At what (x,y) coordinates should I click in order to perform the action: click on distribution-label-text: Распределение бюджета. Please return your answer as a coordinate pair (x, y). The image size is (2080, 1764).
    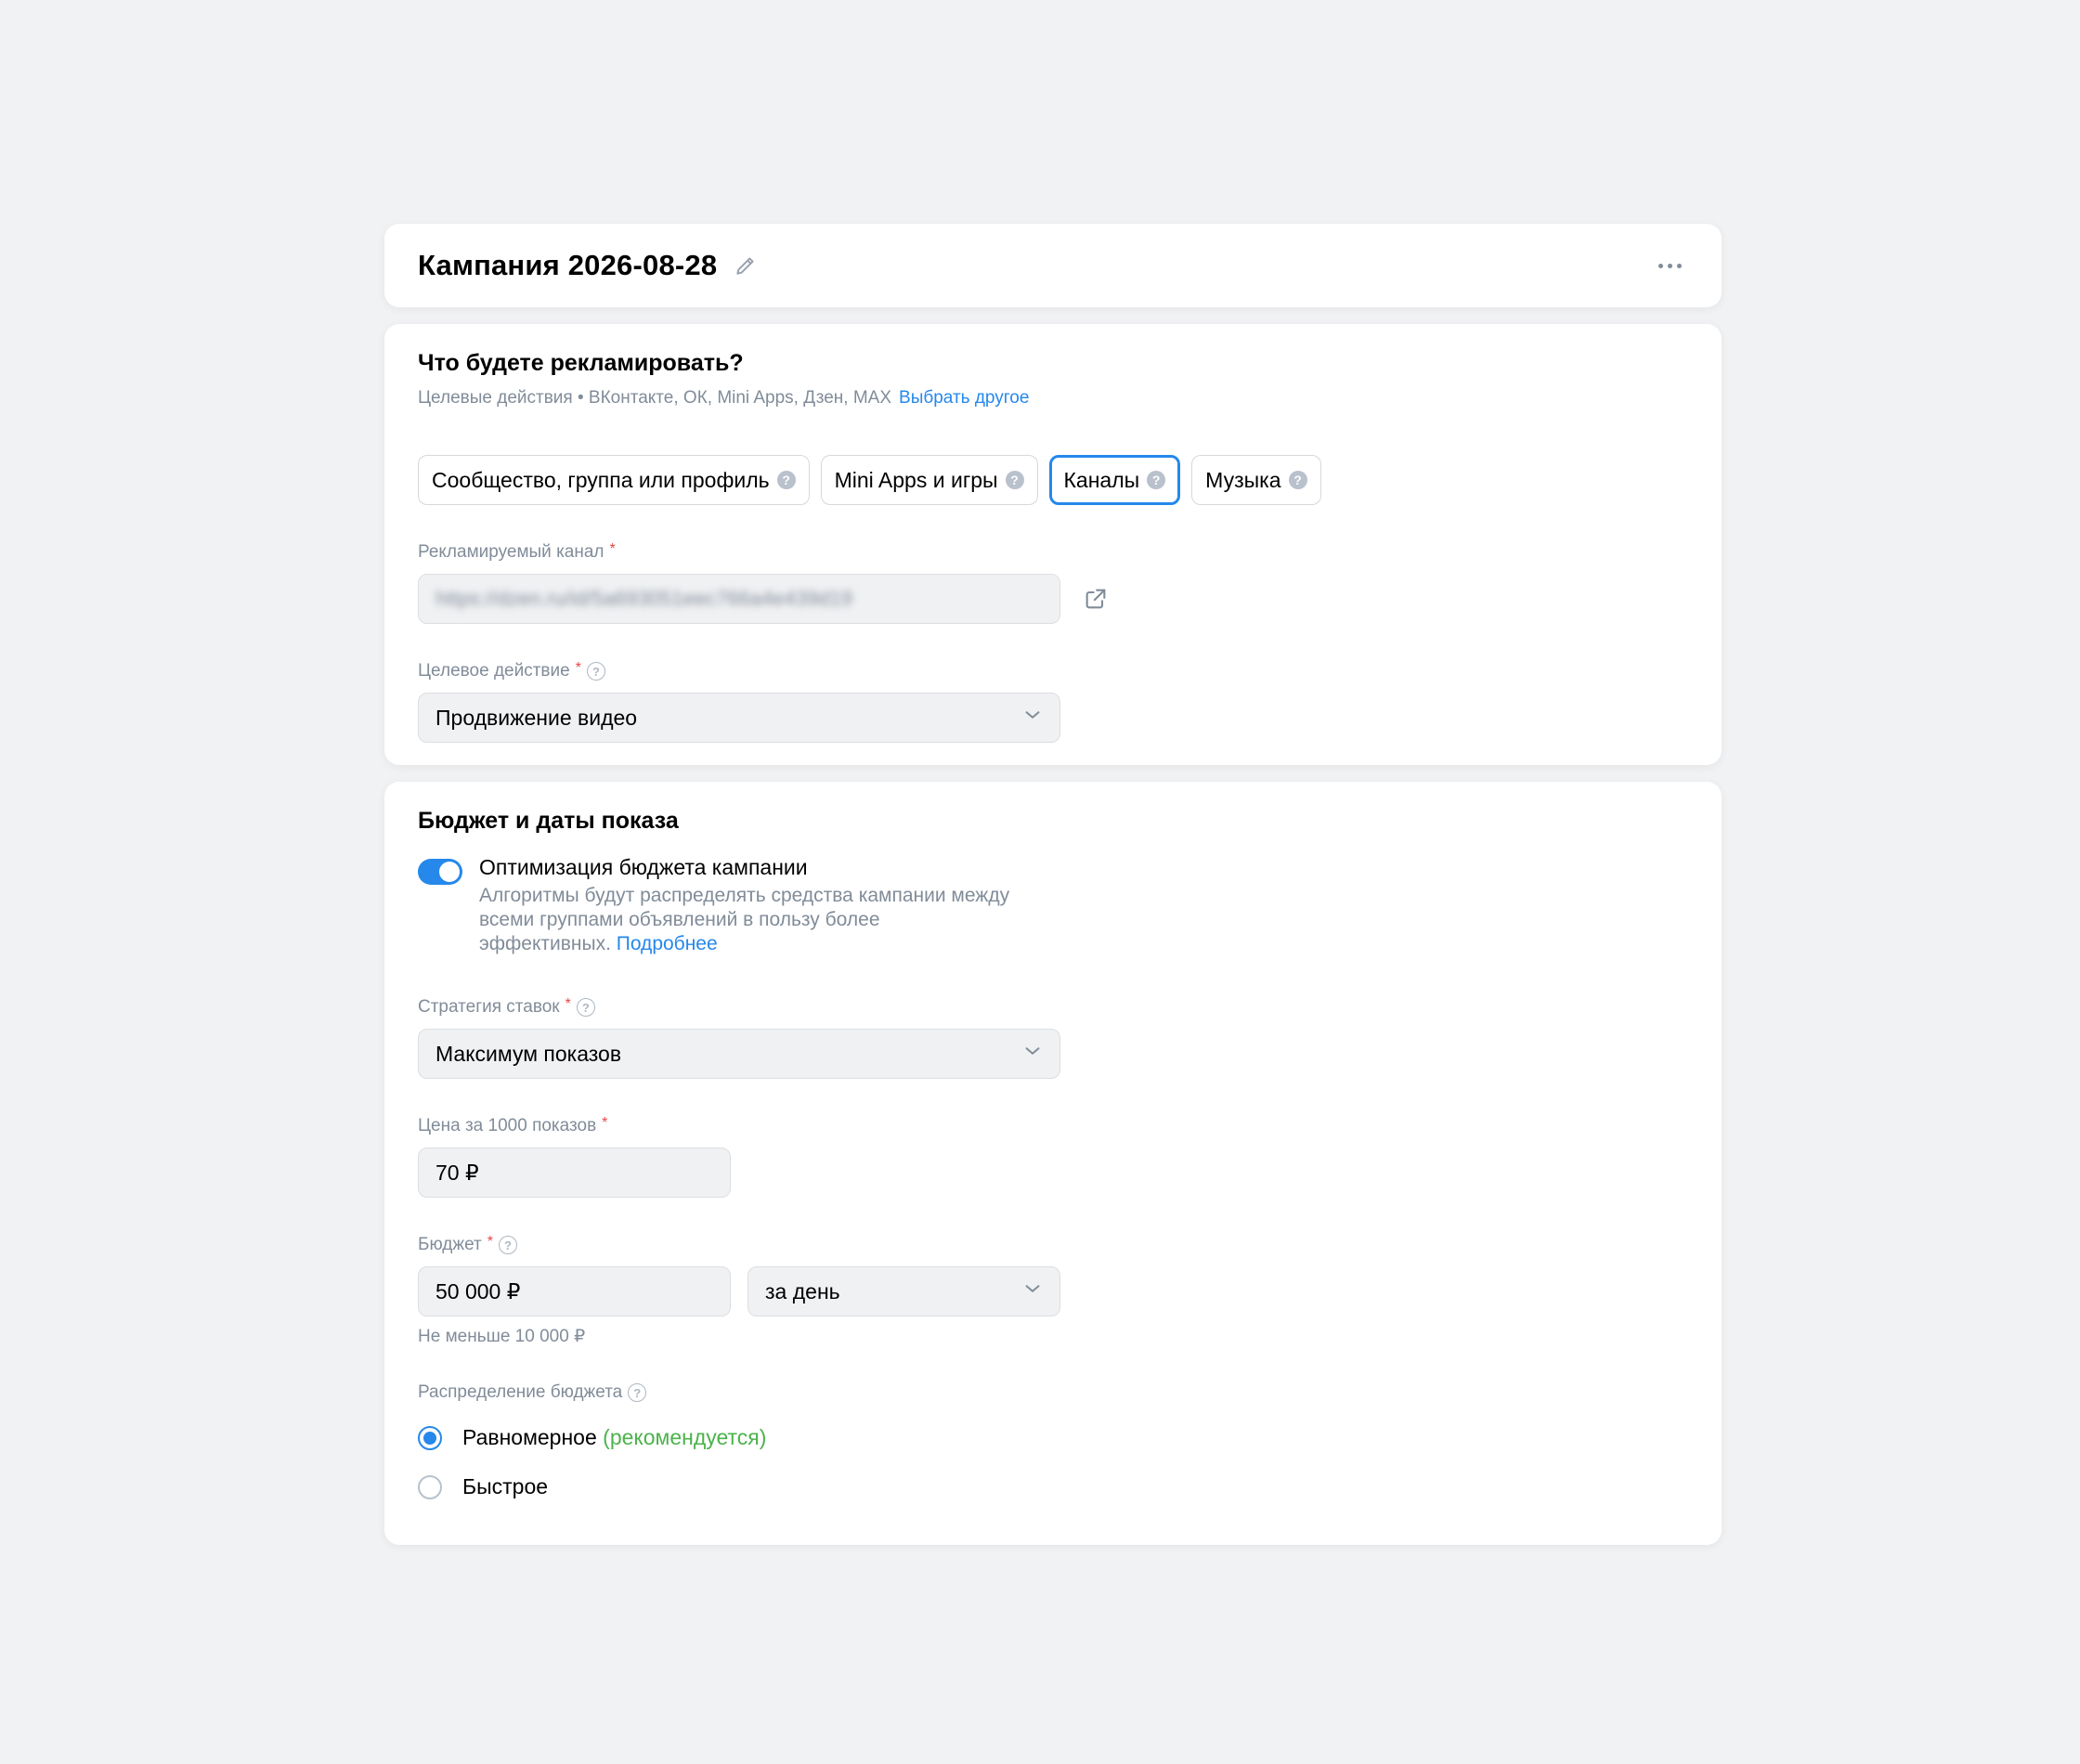
    Looking at the image, I should click on (520, 1392).